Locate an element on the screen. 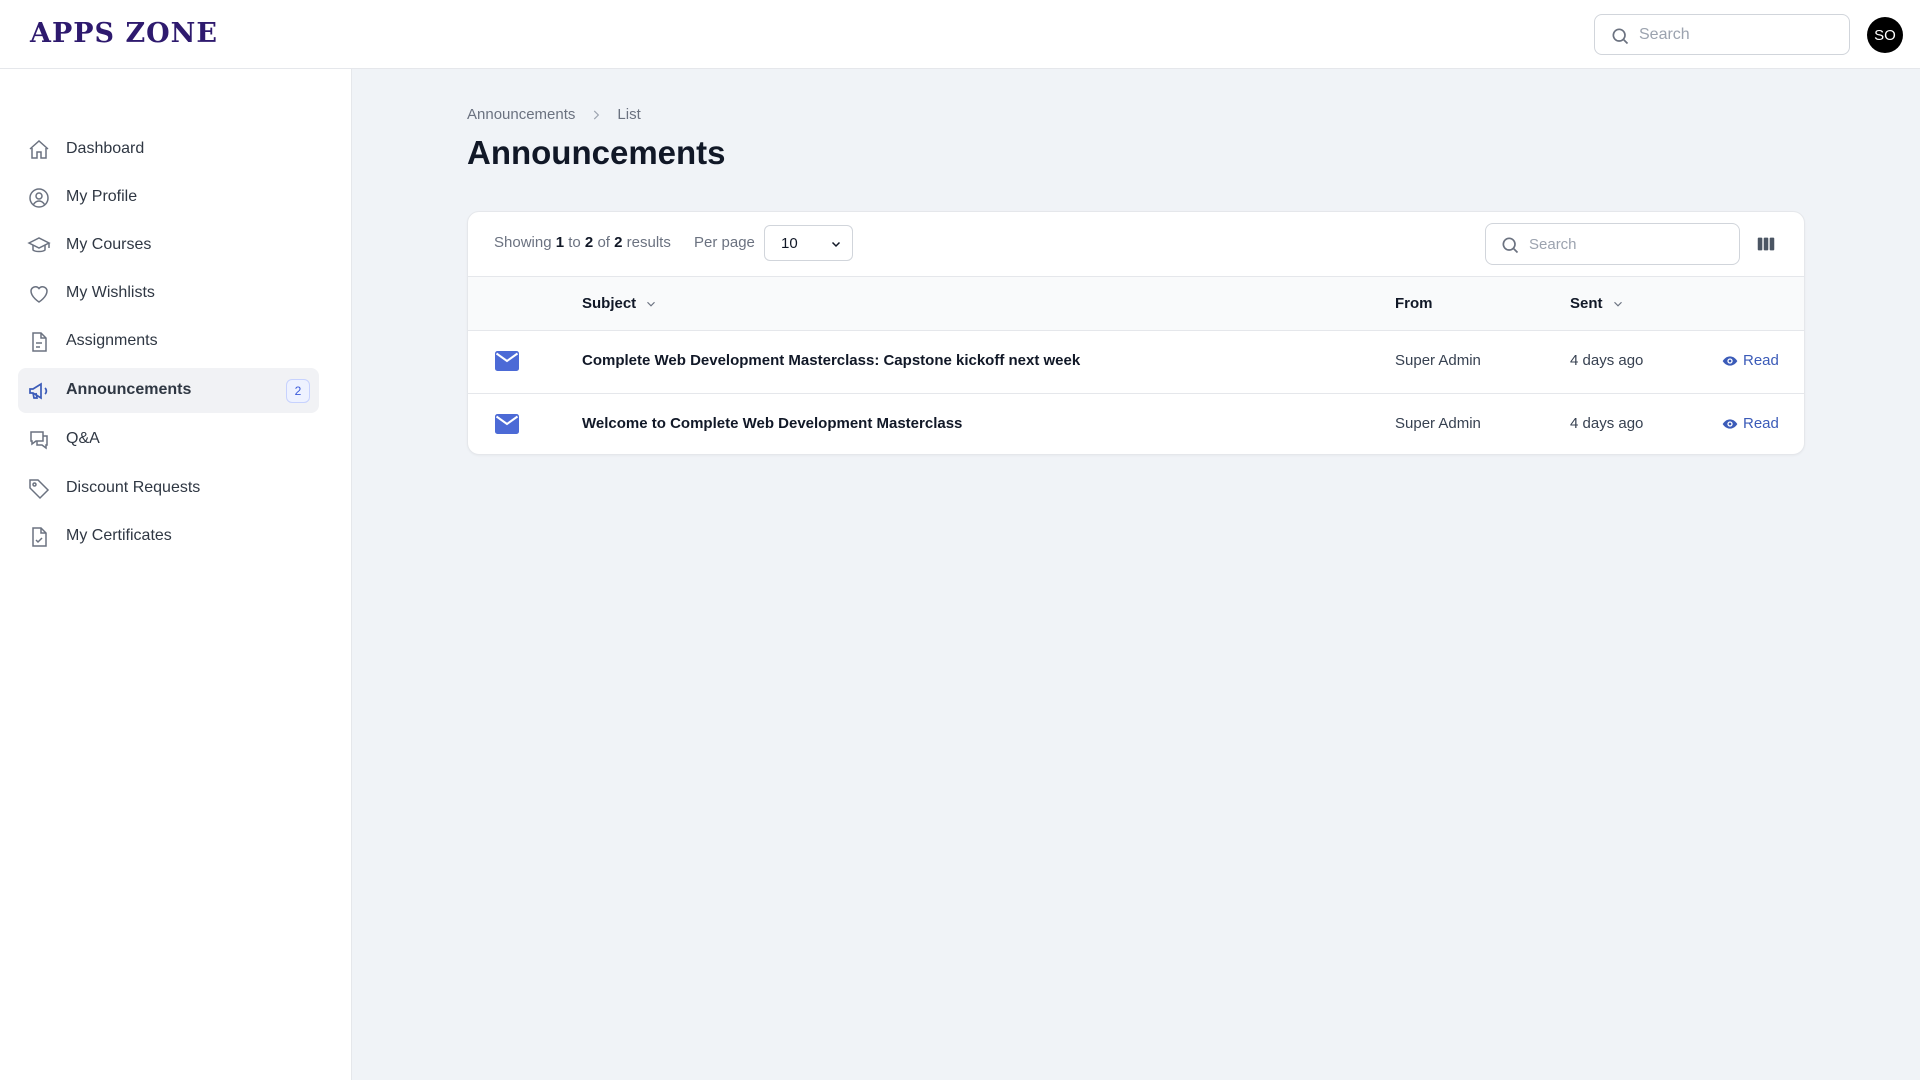 The image size is (1920, 1080). columns-toggle-icon is located at coordinates (1766, 244).